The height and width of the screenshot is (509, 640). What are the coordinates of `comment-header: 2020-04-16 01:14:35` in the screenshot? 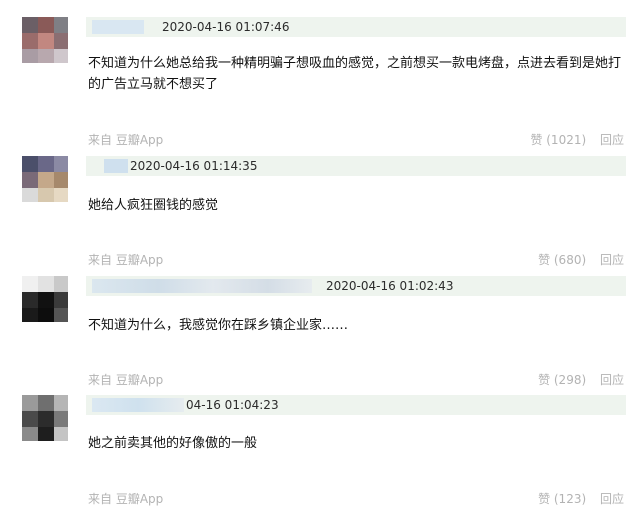 It's located at (356, 166).